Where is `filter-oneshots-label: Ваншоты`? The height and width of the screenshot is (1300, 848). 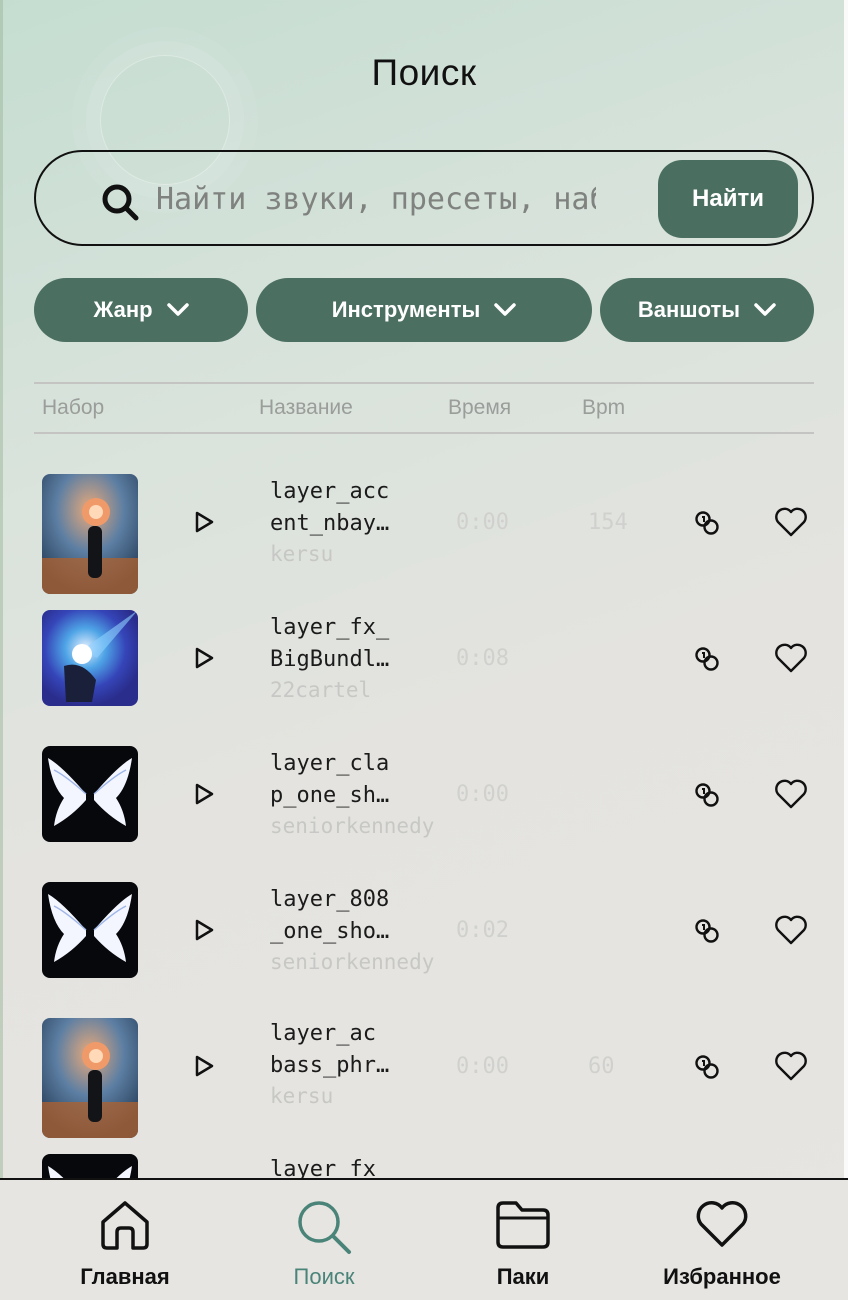
filter-oneshots-label: Ваншоты is located at coordinates (689, 309).